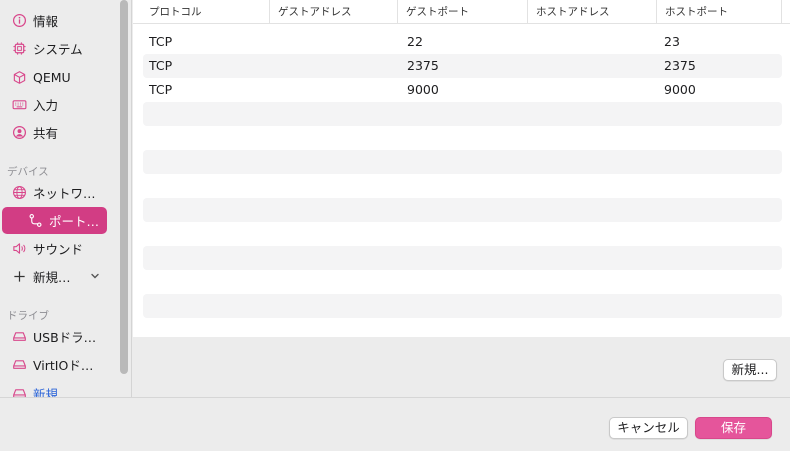 The width and height of the screenshot is (790, 451). What do you see at coordinates (124, 187) in the screenshot?
I see `sidebar-scrollbar` at bounding box center [124, 187].